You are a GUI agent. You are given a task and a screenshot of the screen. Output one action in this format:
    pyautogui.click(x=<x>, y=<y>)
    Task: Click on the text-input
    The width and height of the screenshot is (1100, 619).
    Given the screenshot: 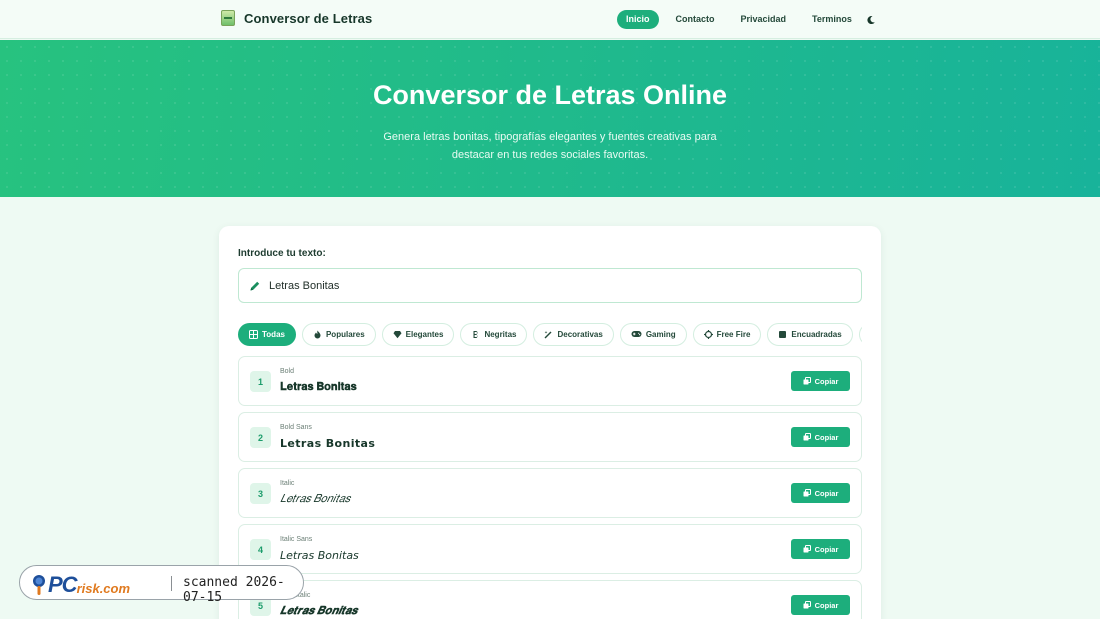 What is the action you would take?
    pyautogui.click(x=549, y=285)
    